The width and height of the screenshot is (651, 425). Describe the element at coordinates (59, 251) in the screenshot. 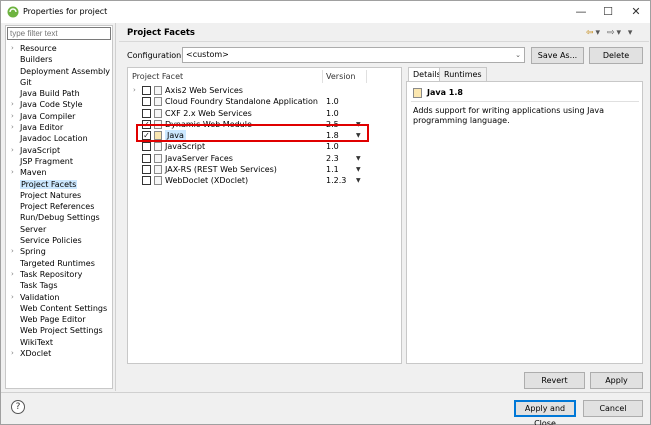

I see `sidebar-item: › Spring` at that location.